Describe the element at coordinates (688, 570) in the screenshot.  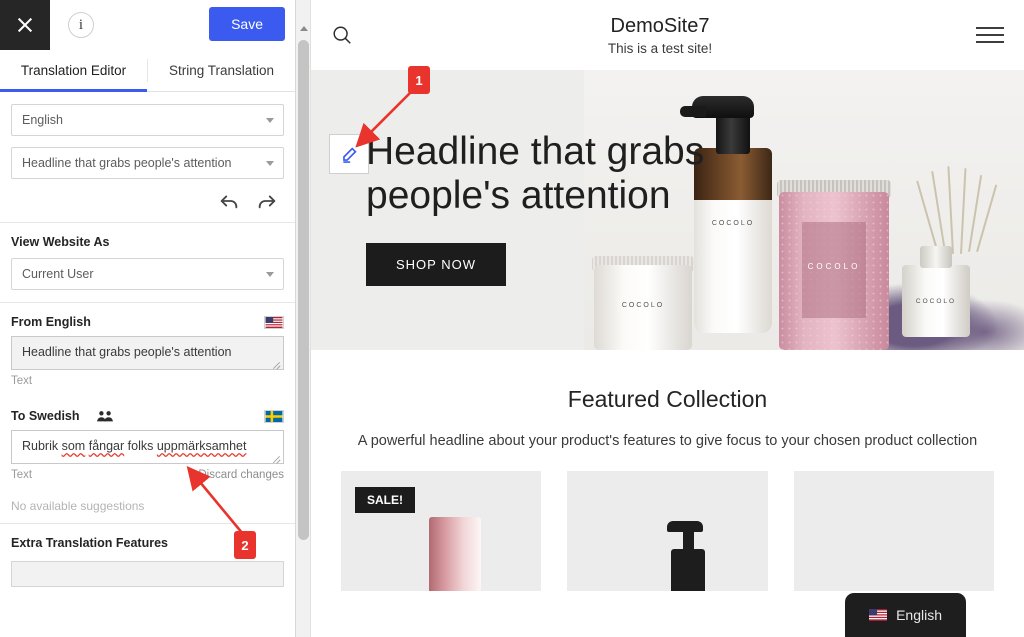
I see `product-image-part` at that location.